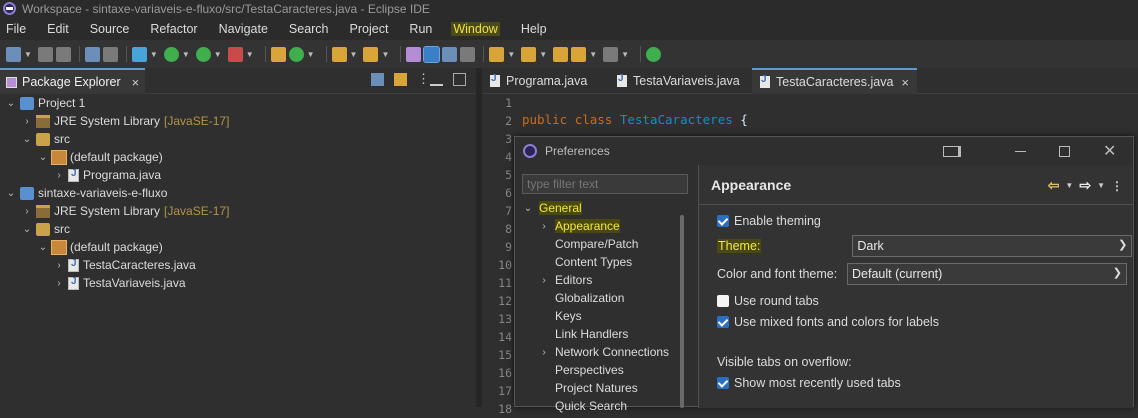 This screenshot has height=418, width=1138. Describe the element at coordinates (171, 54) in the screenshot. I see `run-icon` at that location.